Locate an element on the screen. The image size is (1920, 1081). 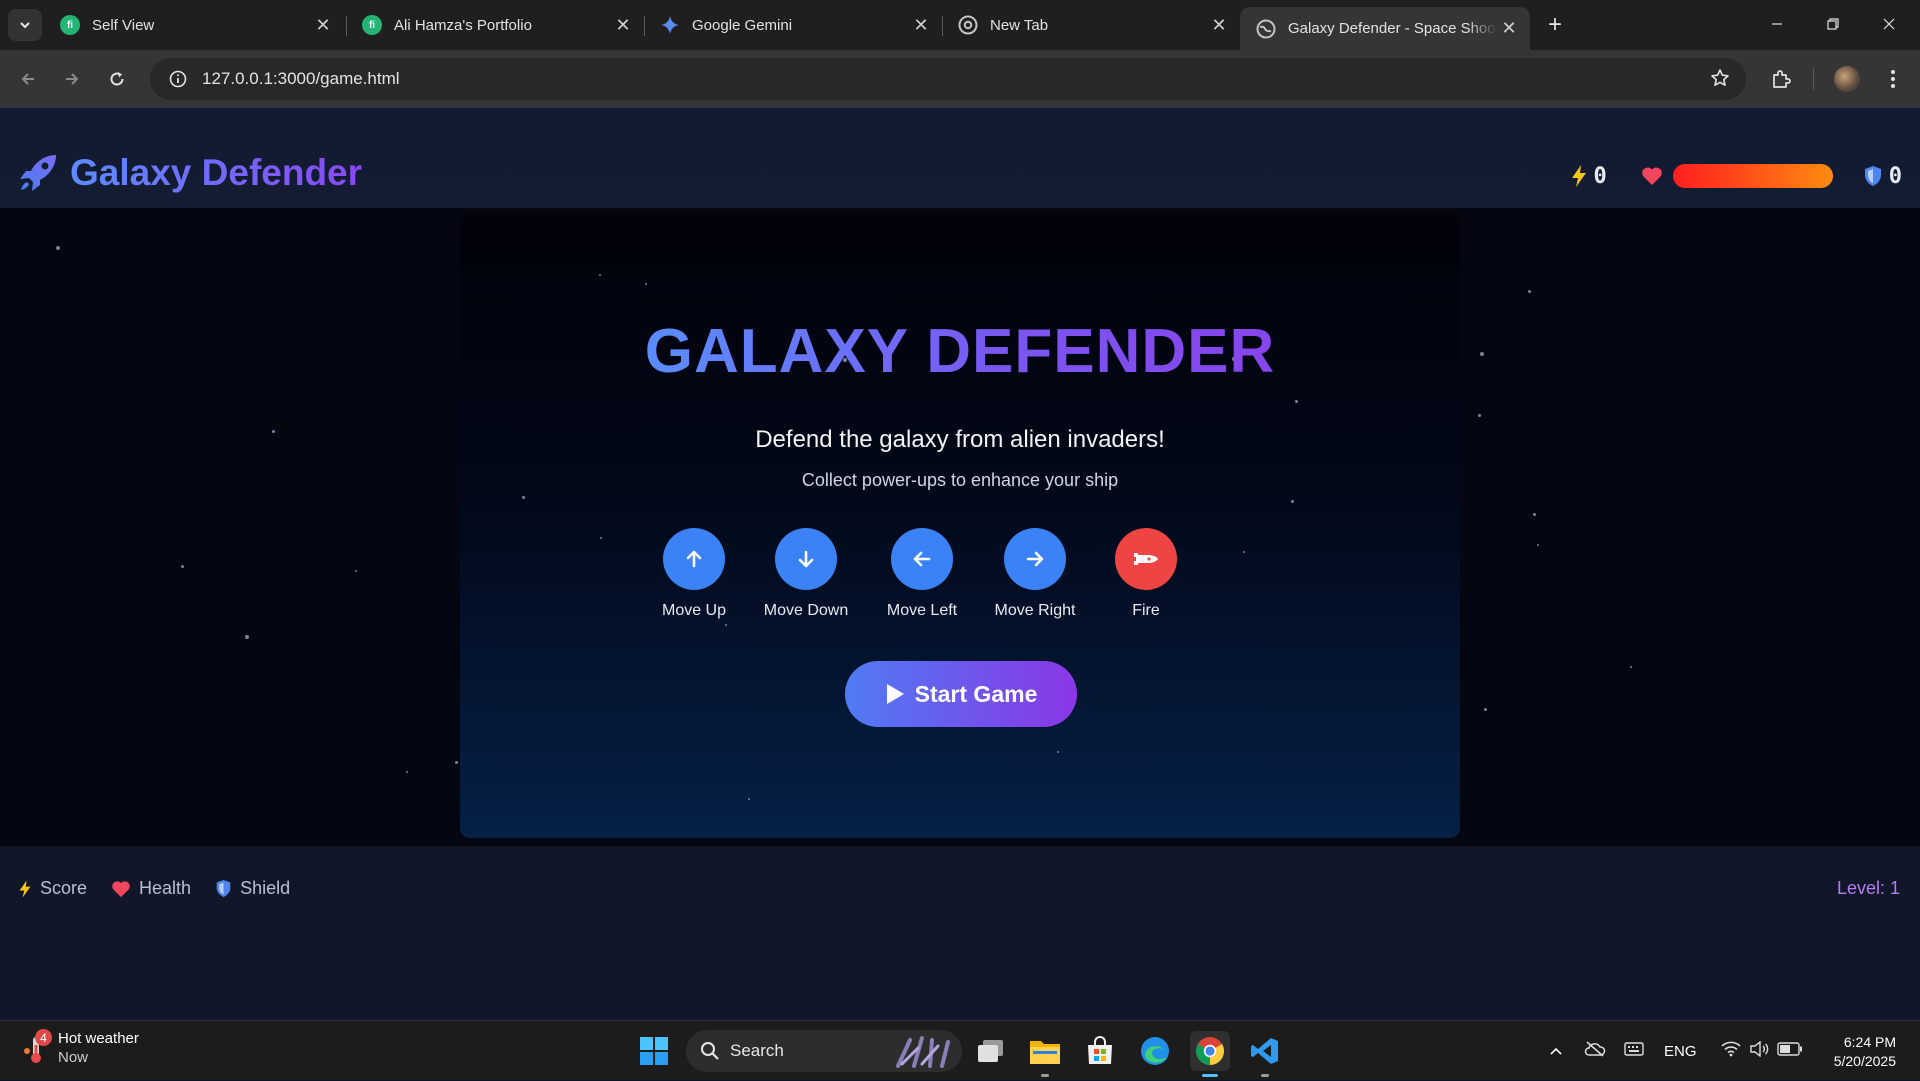
battery-icon is located at coordinates (1789, 1051).